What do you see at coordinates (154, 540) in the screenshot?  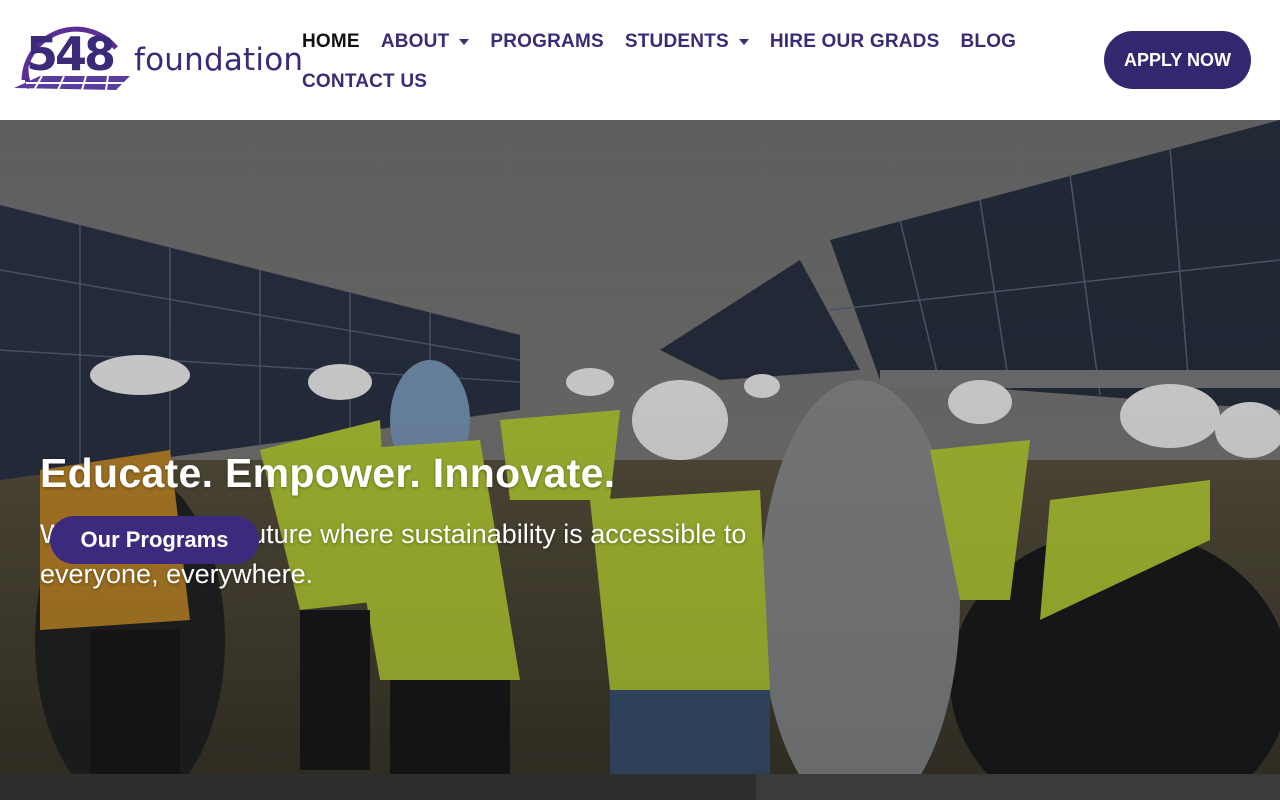 I see `our-programs-button: Our Programs` at bounding box center [154, 540].